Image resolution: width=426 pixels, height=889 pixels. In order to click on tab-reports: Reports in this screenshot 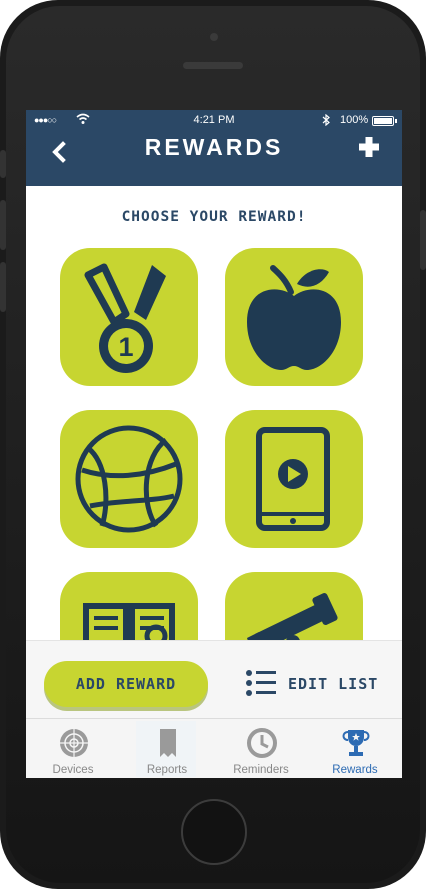, I will do `click(167, 748)`.